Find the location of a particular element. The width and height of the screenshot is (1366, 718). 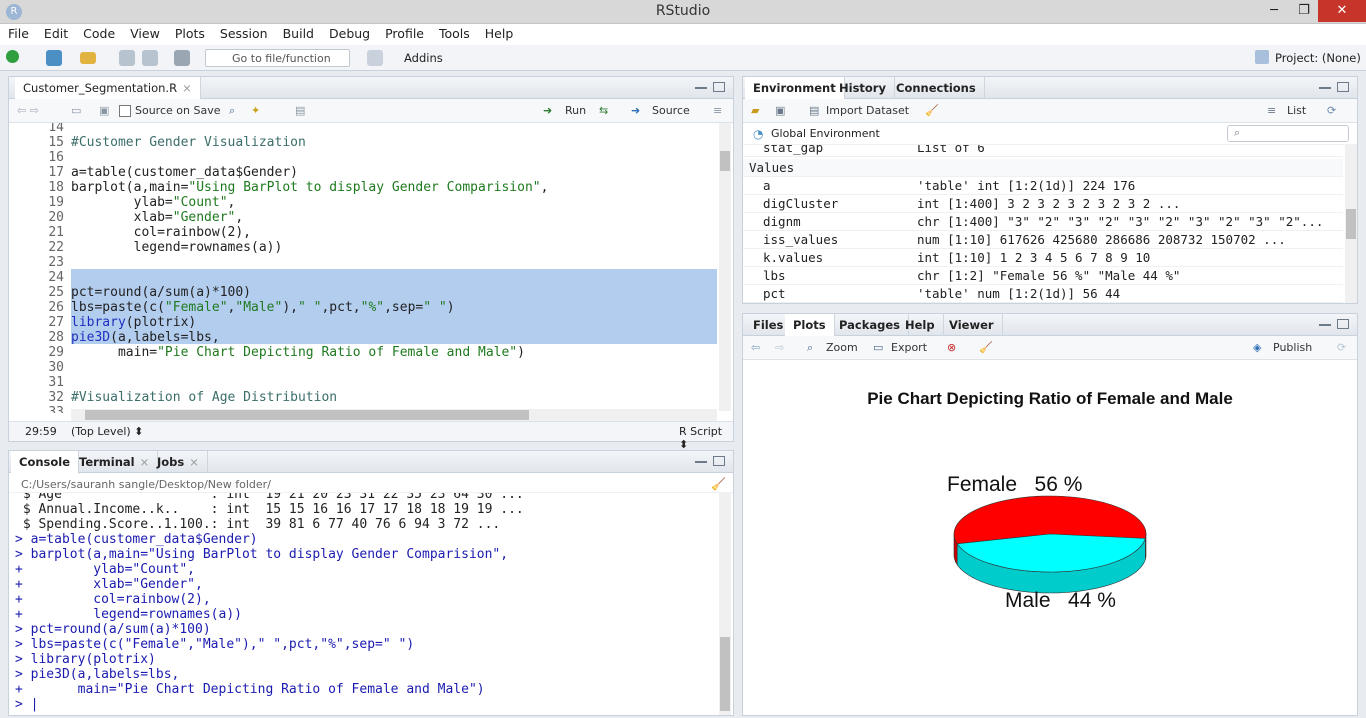

rerun-icon: ⇆ is located at coordinates (603, 110).